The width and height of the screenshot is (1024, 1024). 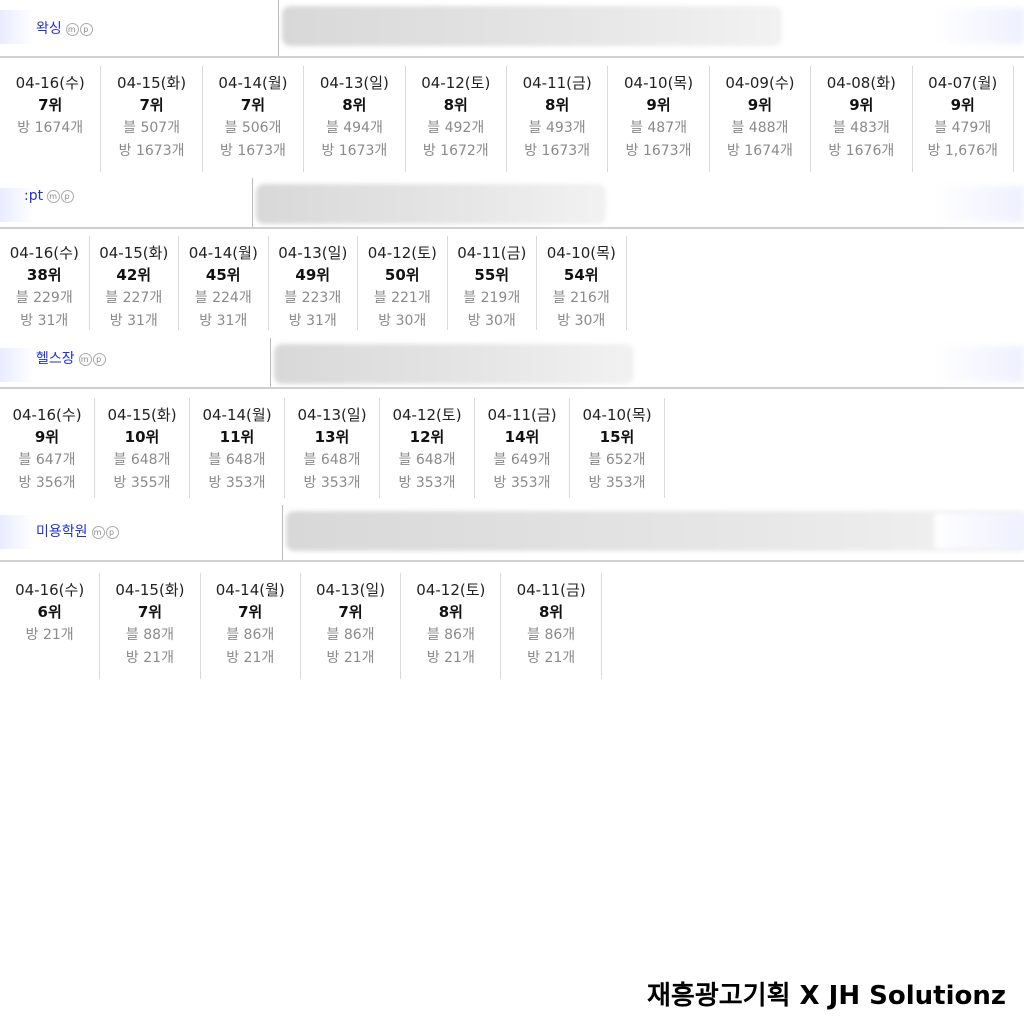 I want to click on keyword-link: 미용학원 m p, so click(x=78, y=531).